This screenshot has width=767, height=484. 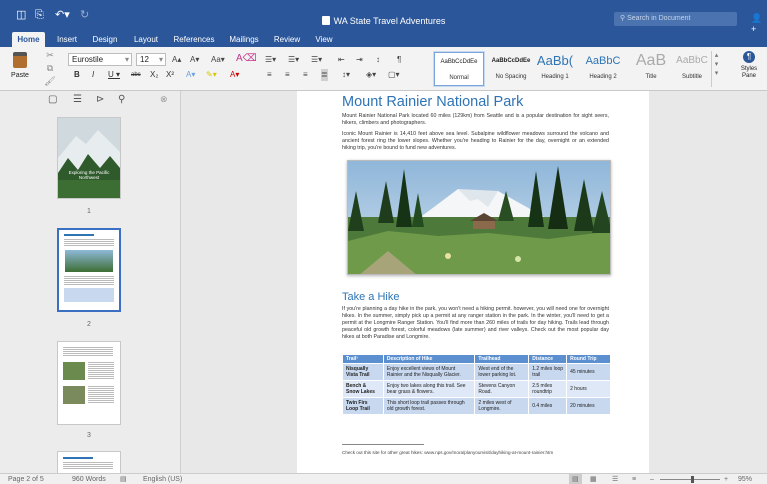 I want to click on shading-icon: ◈▾, so click(x=371, y=75).